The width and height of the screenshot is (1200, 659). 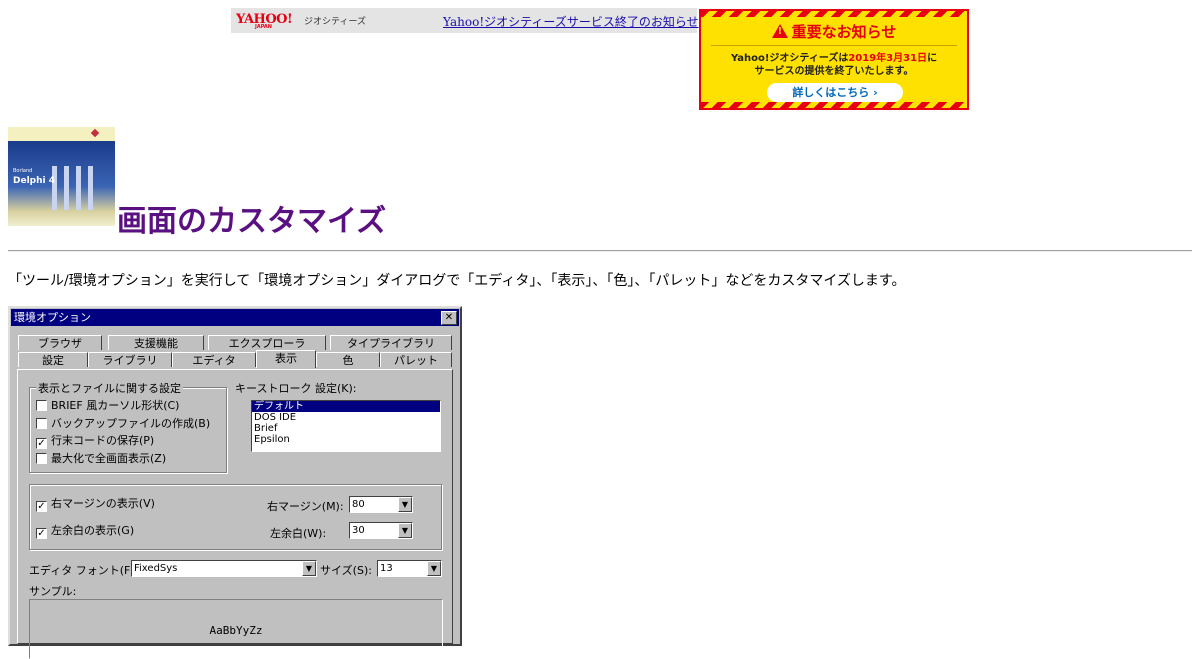 I want to click on notice-body-suffix: に, so click(x=932, y=58).